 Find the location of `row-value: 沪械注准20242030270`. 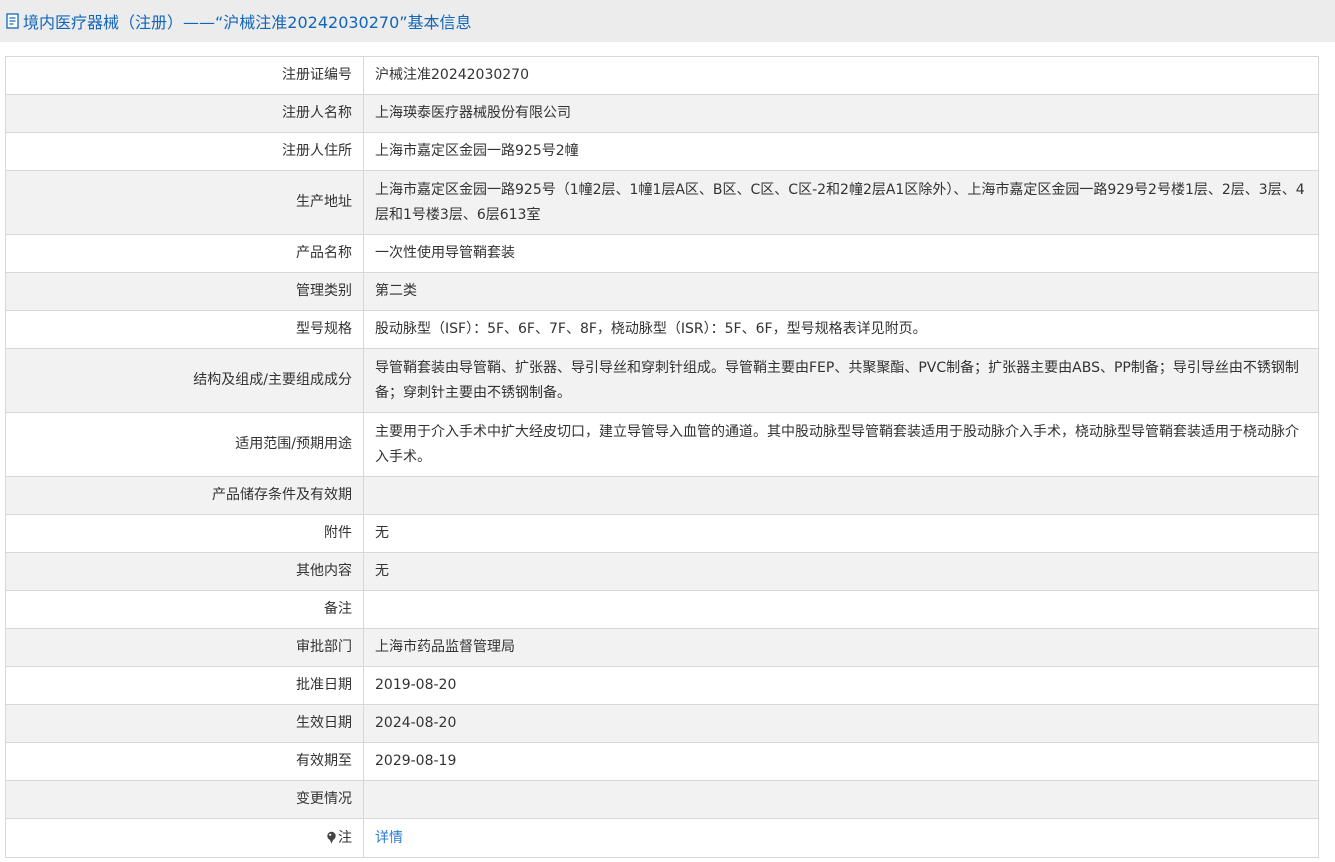

row-value: 沪械注准20242030270 is located at coordinates (841, 75).